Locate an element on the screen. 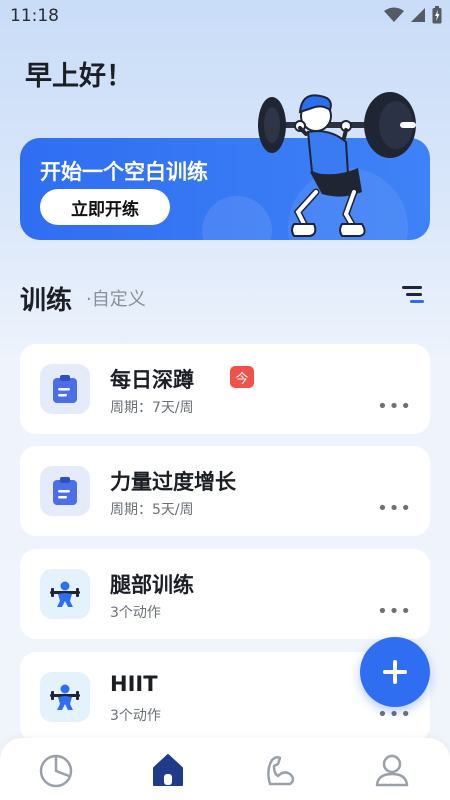 The height and width of the screenshot is (800, 450). signal-icon is located at coordinates (418, 15).